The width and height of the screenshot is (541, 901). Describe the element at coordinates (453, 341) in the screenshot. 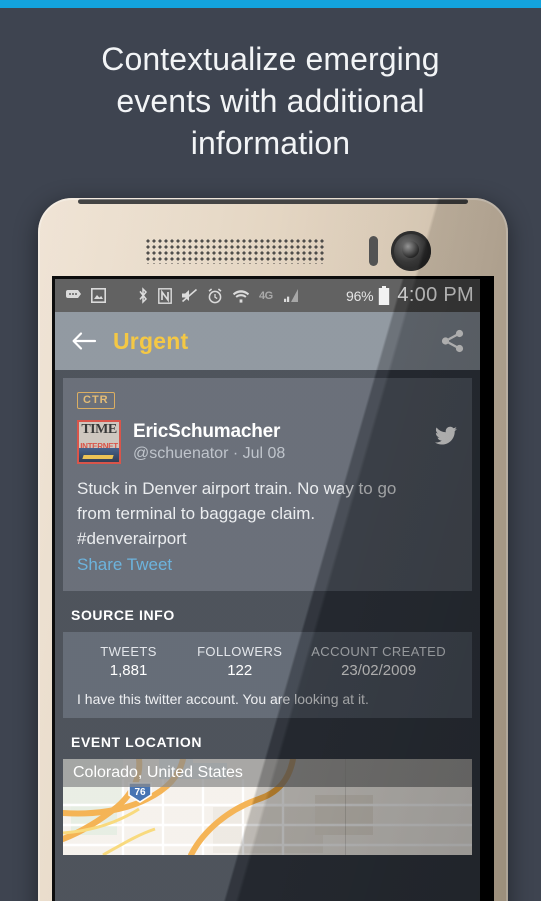

I see `share-icon` at that location.